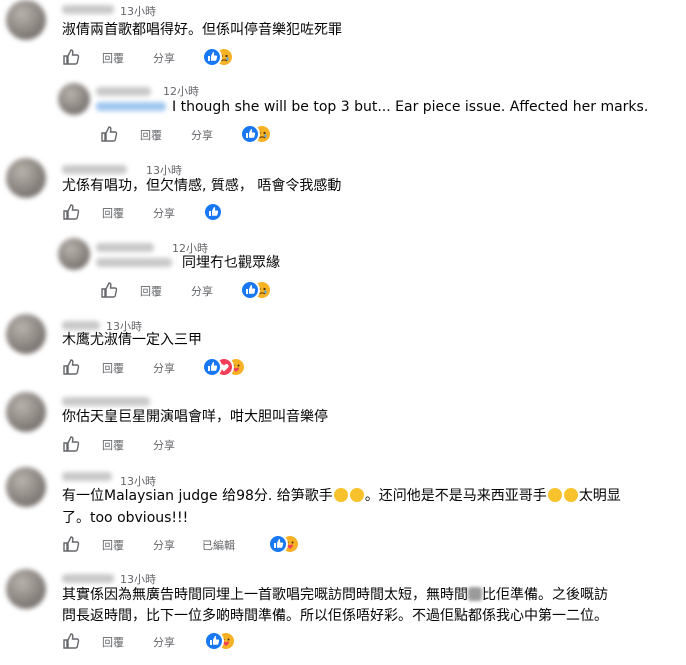  Describe the element at coordinates (132, 340) in the screenshot. I see `comment-text: 木鹰尤淑倩一定入三甲` at that location.